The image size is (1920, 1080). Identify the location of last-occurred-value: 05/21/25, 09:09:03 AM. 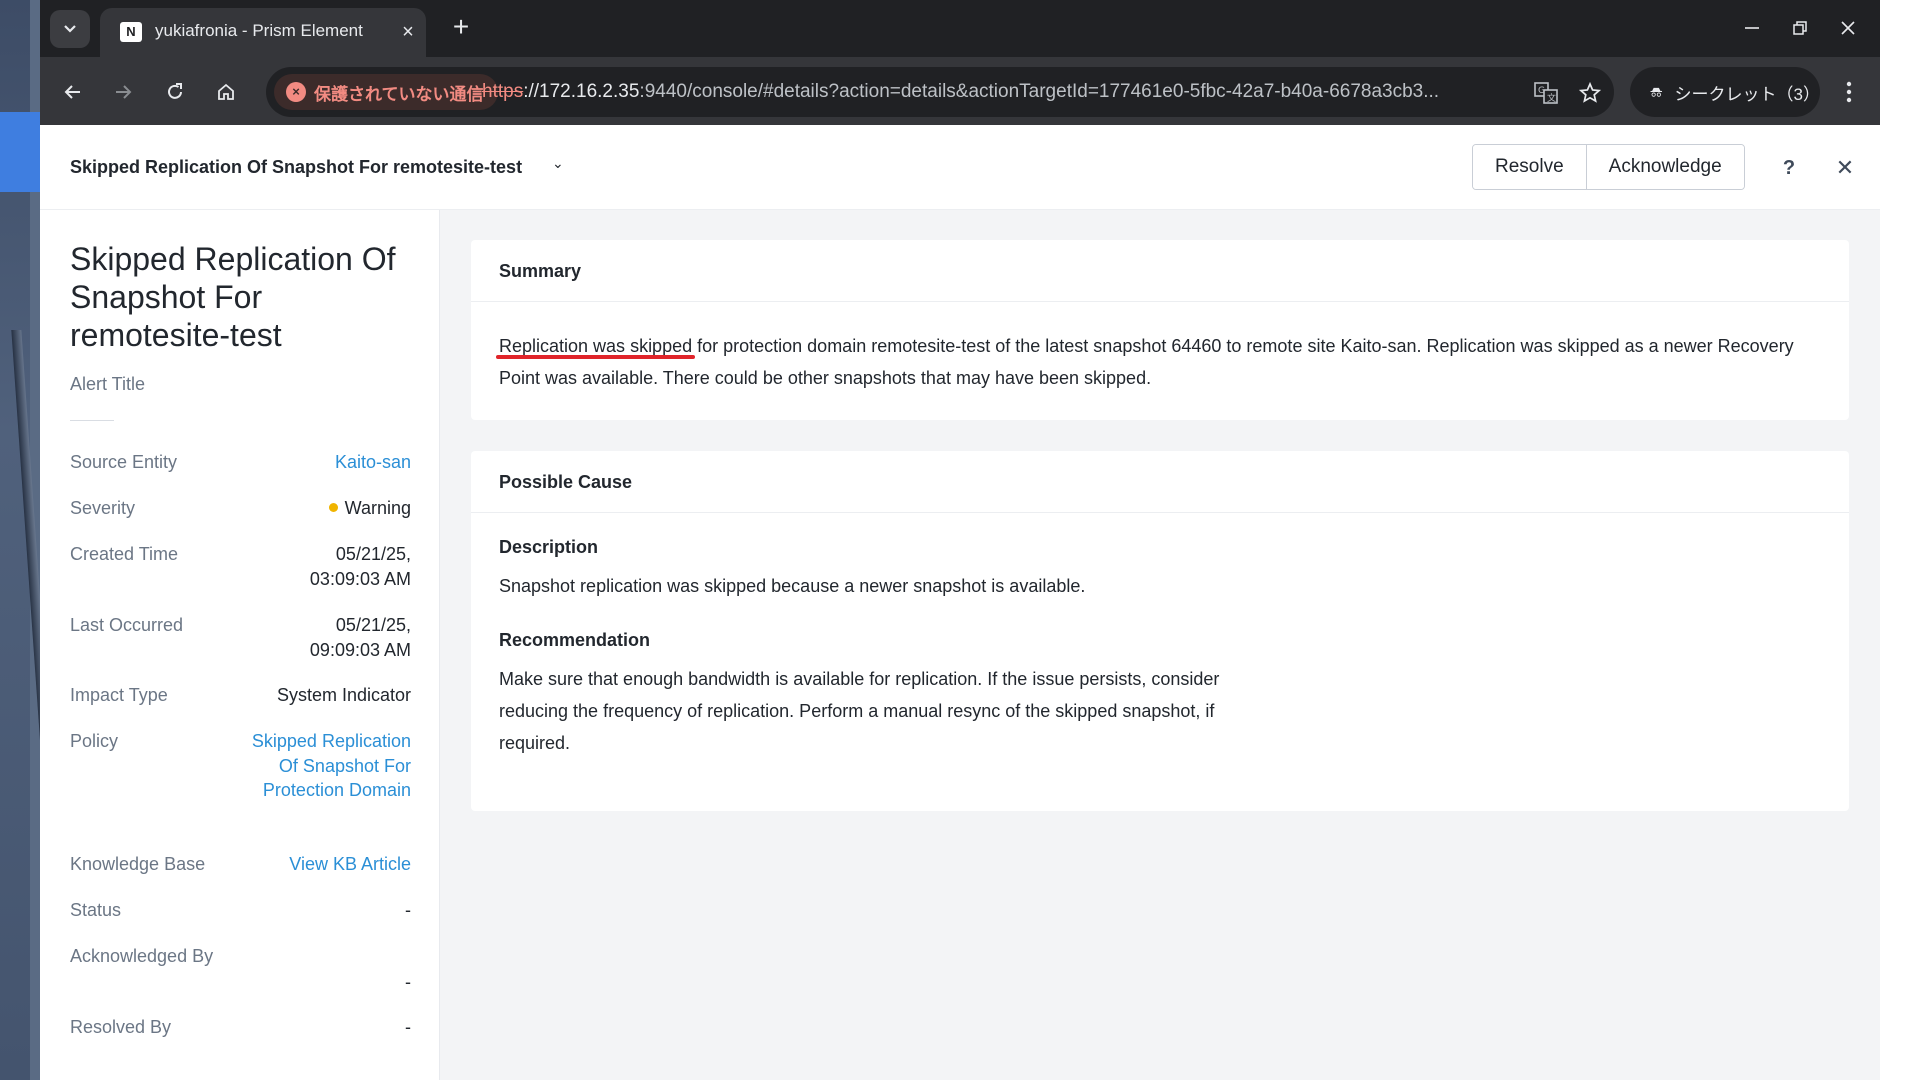
(360, 637).